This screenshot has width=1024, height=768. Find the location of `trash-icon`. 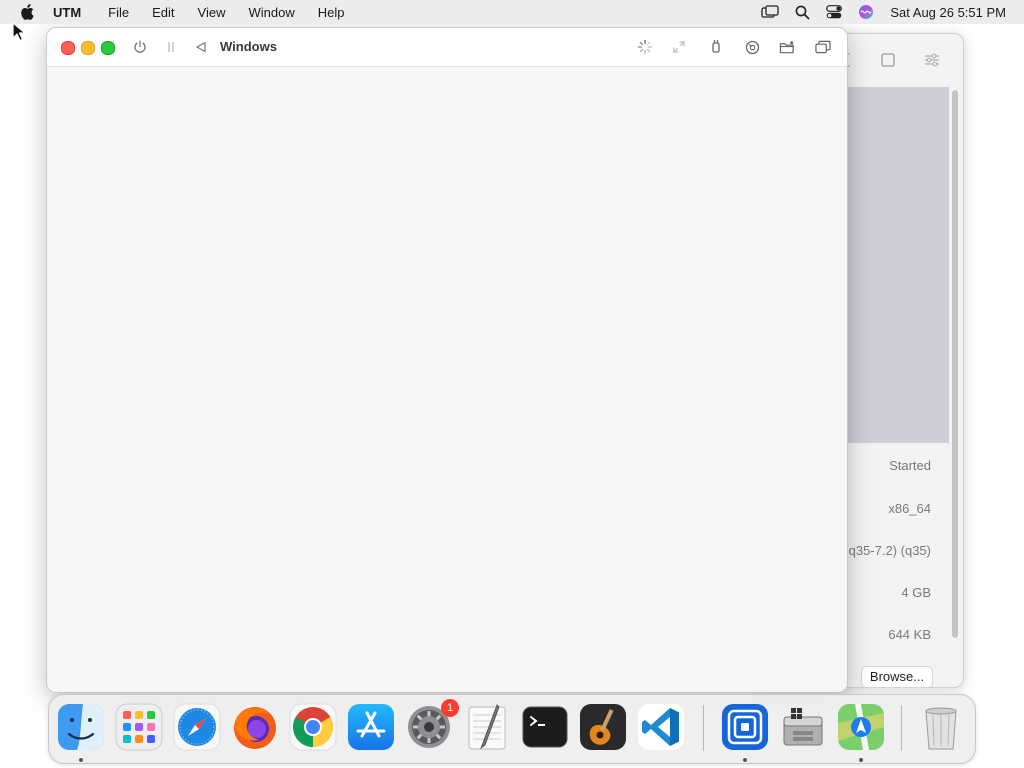

trash-icon is located at coordinates (941, 727).